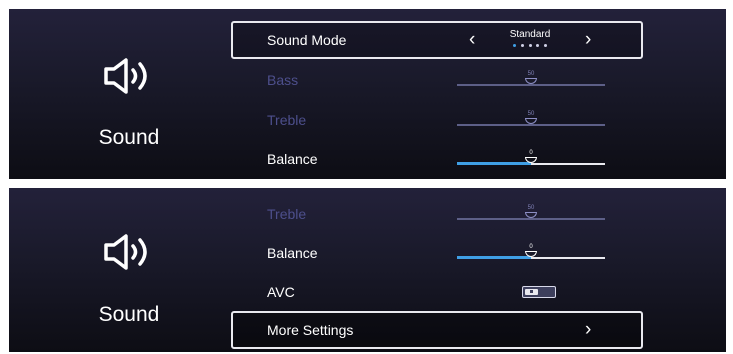  What do you see at coordinates (530, 34) in the screenshot?
I see `sound-mode-value: Standard` at bounding box center [530, 34].